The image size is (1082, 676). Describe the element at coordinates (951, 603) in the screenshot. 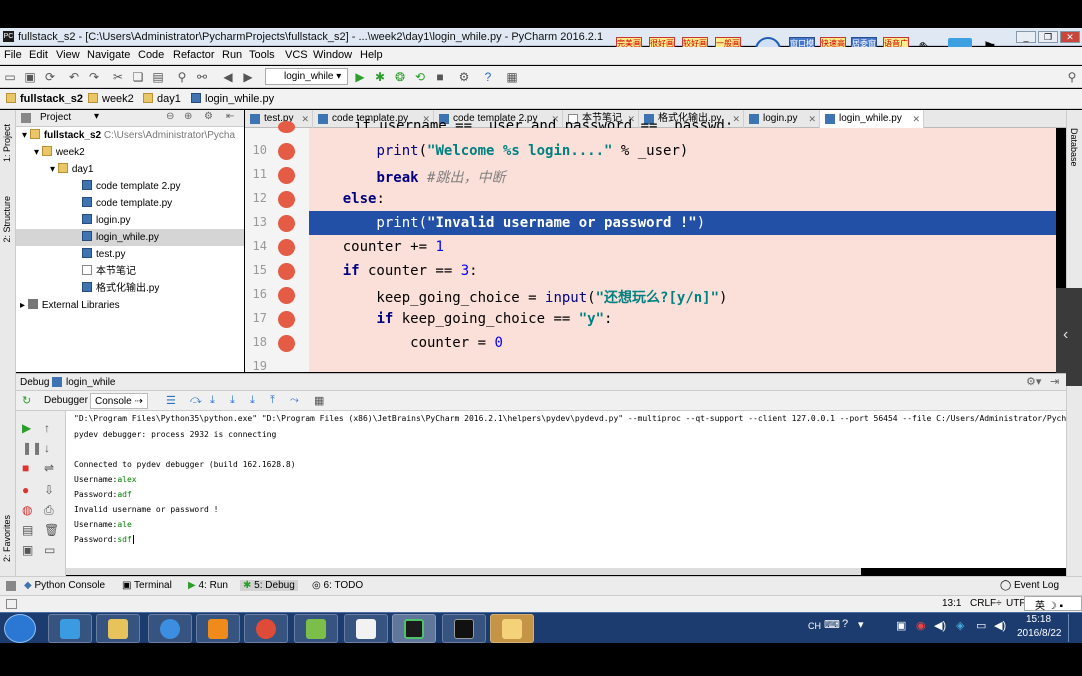

I see `cursor-position: 13:1` at that location.